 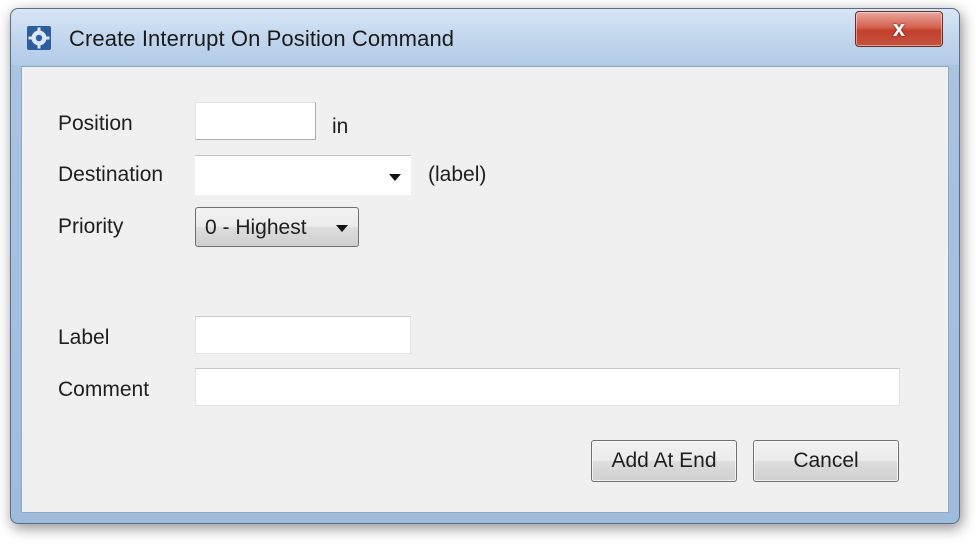 What do you see at coordinates (547, 387) in the screenshot?
I see `comment-input` at bounding box center [547, 387].